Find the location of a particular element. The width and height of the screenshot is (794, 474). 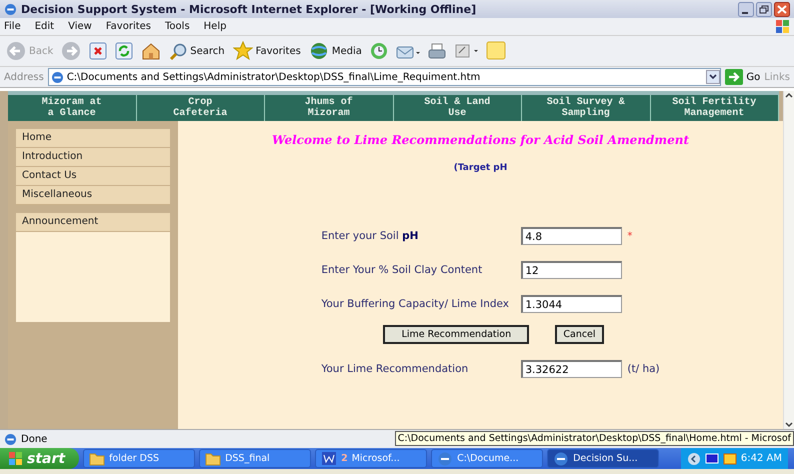

window-title: Decision Support System - Microsoft Internet Explorer - [Working Offline] is located at coordinates (249, 9).